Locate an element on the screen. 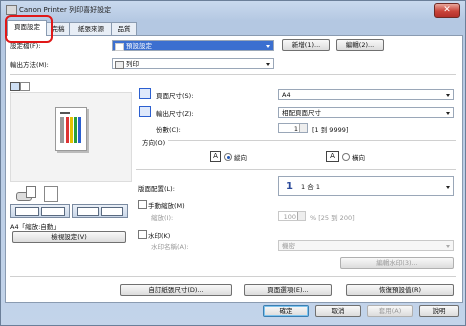 This screenshot has height=326, width=466. color-mode-group is located at coordinates (100, 211).